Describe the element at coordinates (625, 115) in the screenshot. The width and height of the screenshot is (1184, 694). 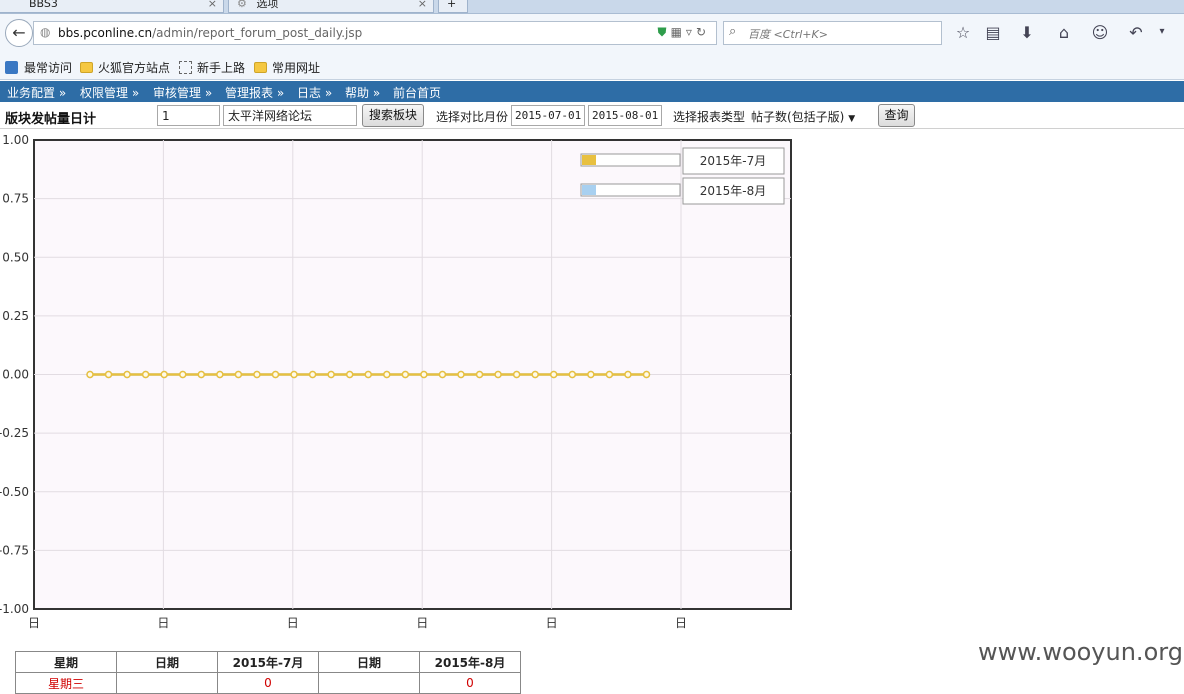
I see `month2-input` at that location.